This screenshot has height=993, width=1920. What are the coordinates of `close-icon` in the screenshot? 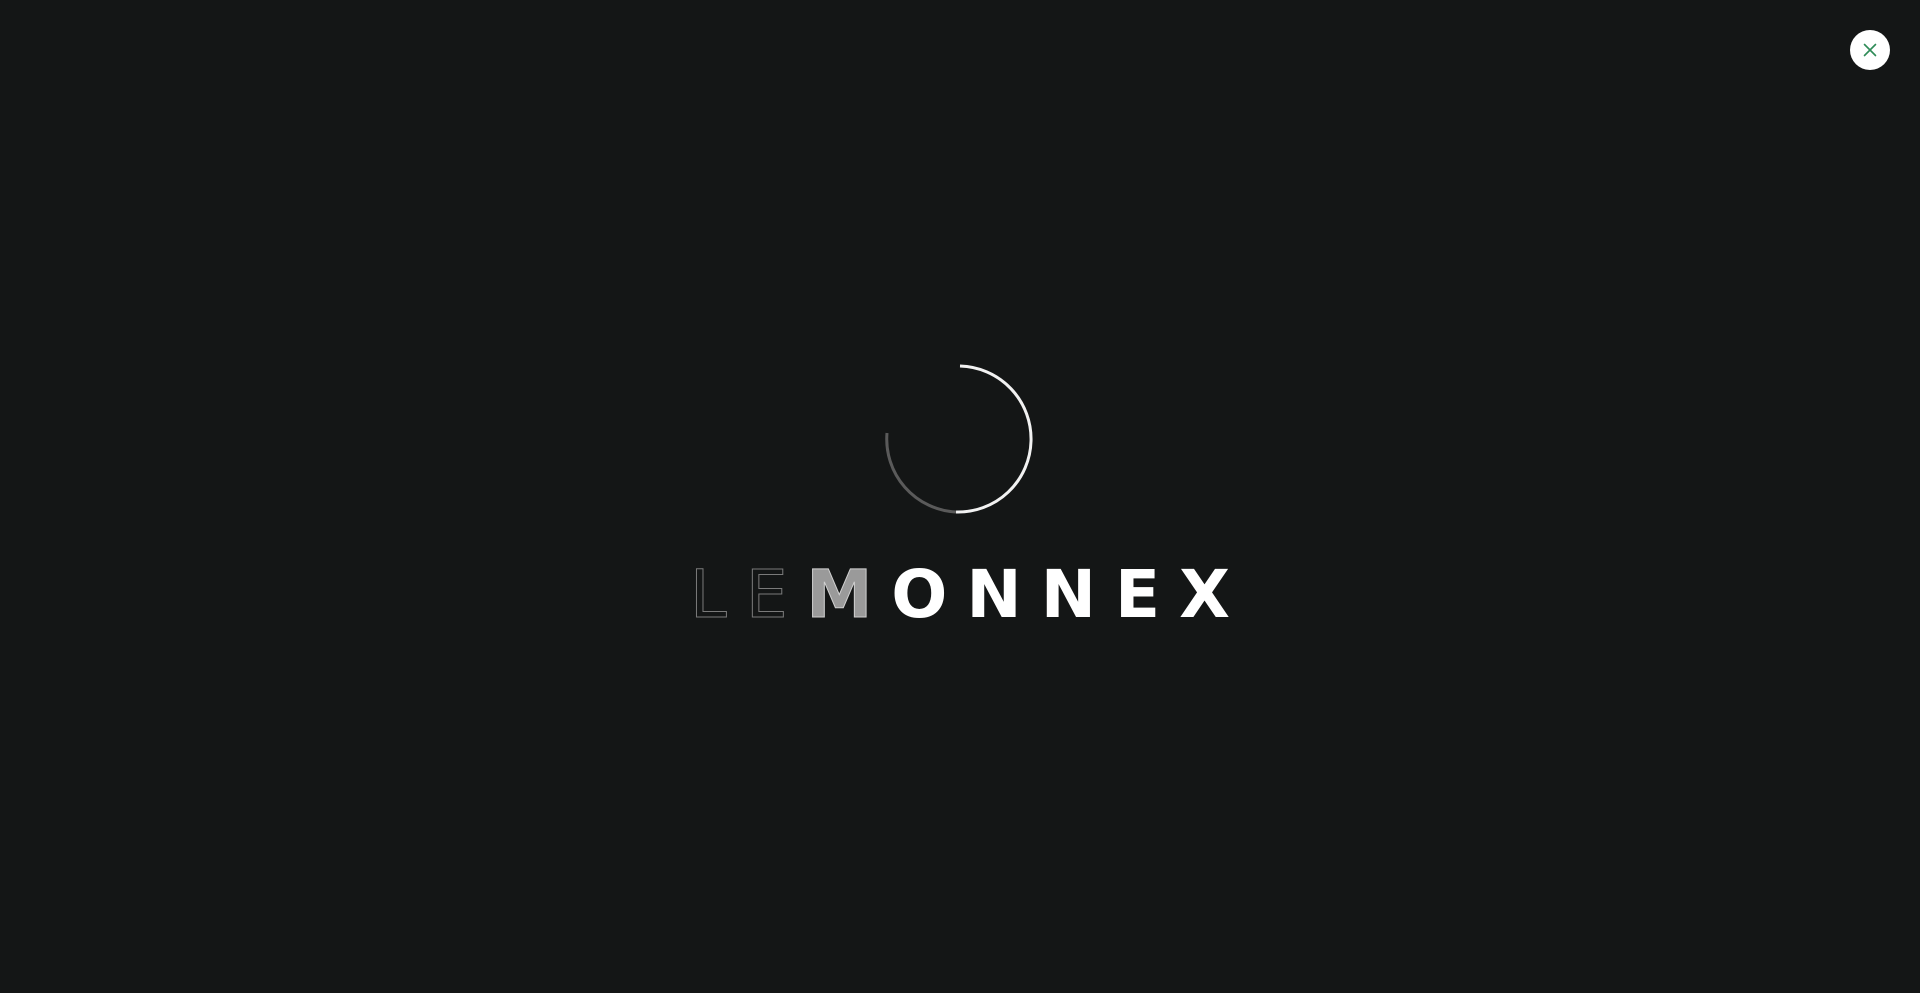 It's located at (1870, 50).